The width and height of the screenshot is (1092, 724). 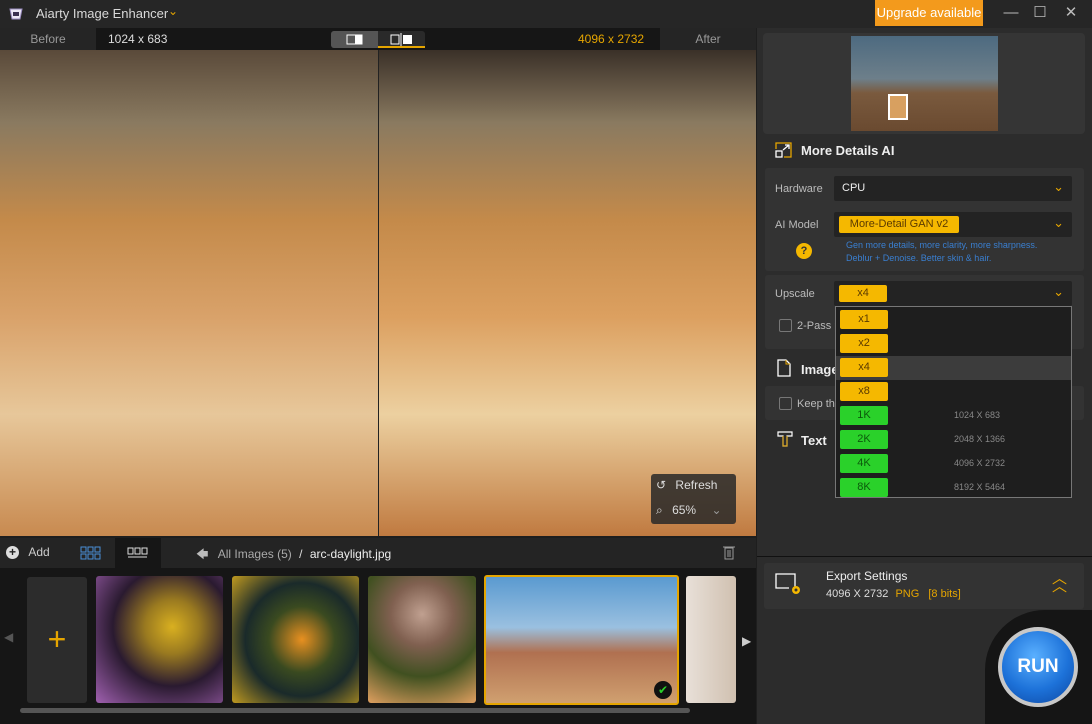 What do you see at coordinates (91, 553) in the screenshot?
I see `grid-view-icon` at bounding box center [91, 553].